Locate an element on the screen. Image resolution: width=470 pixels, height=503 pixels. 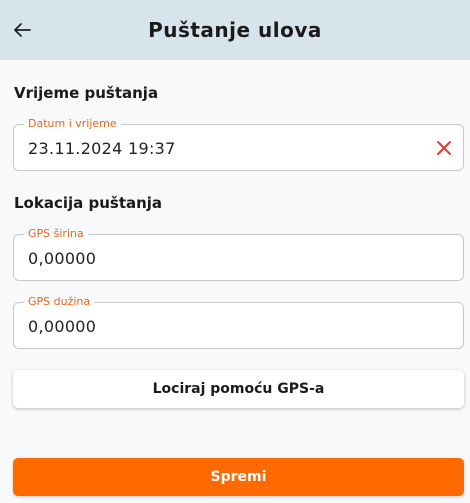
release-location-heading: Lokacija puštanja is located at coordinates (88, 203).